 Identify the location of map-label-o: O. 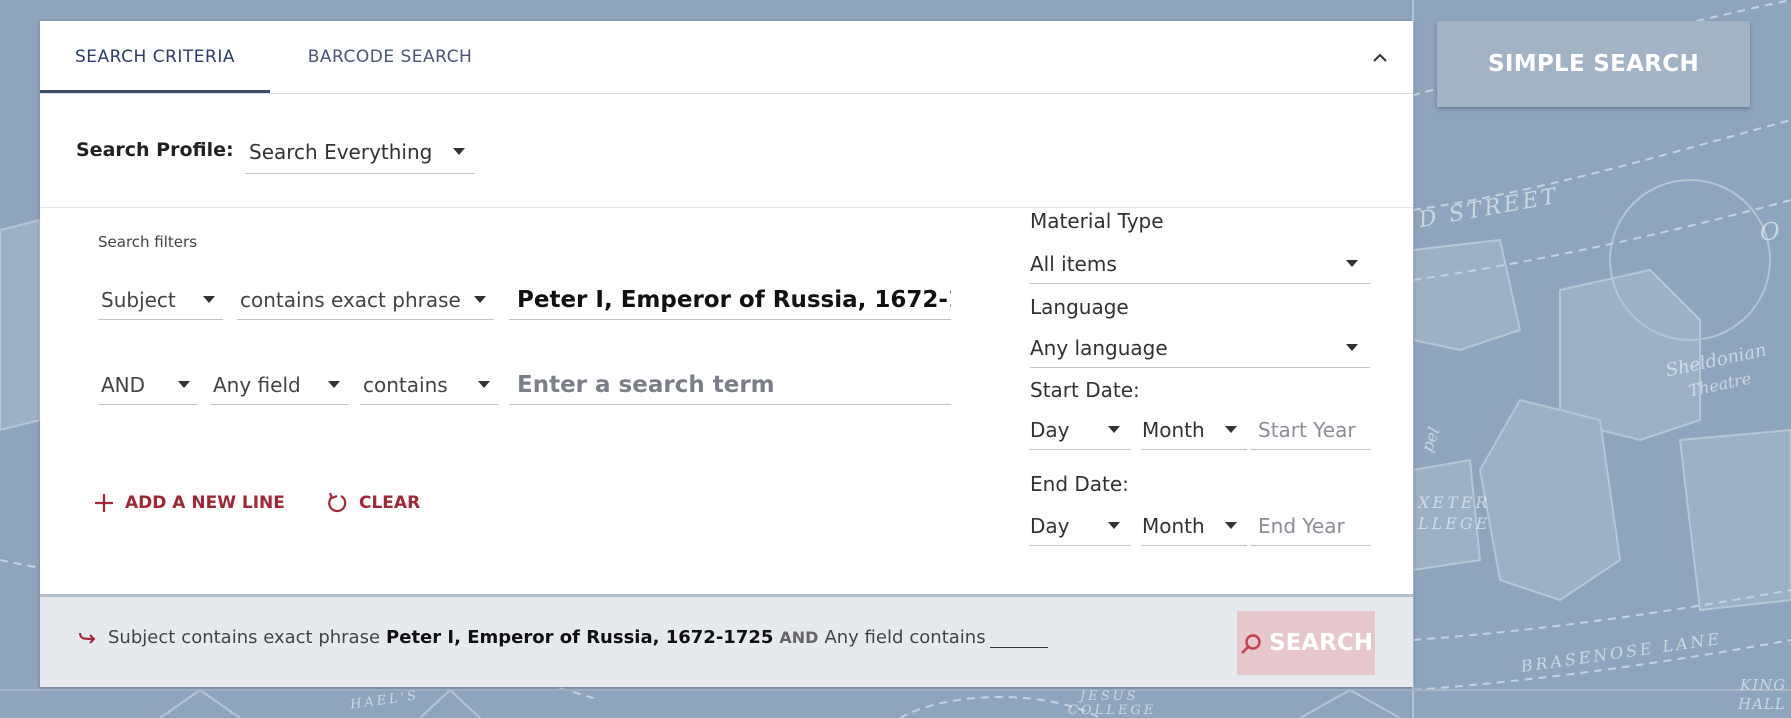
(1771, 232).